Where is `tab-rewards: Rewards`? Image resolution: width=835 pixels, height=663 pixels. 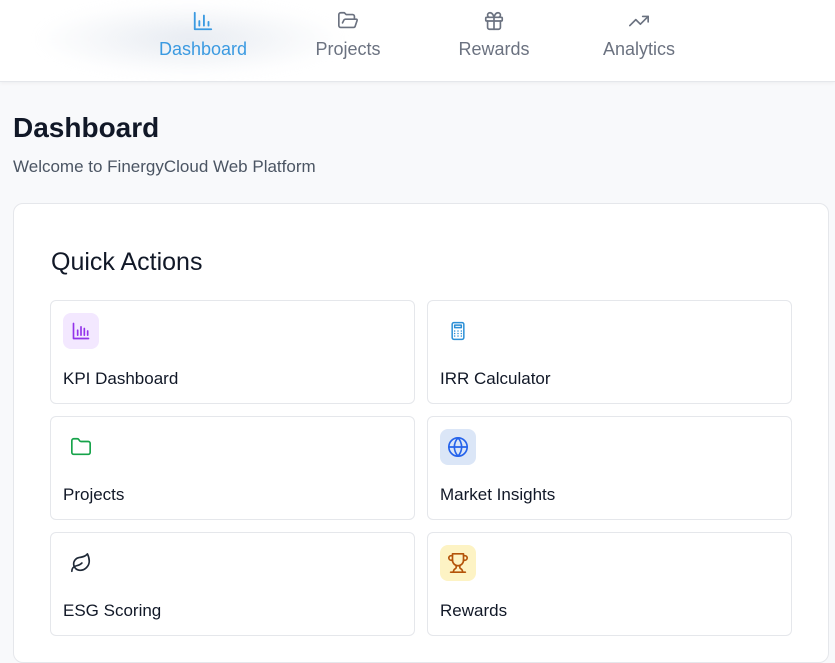 tab-rewards: Rewards is located at coordinates (494, 40).